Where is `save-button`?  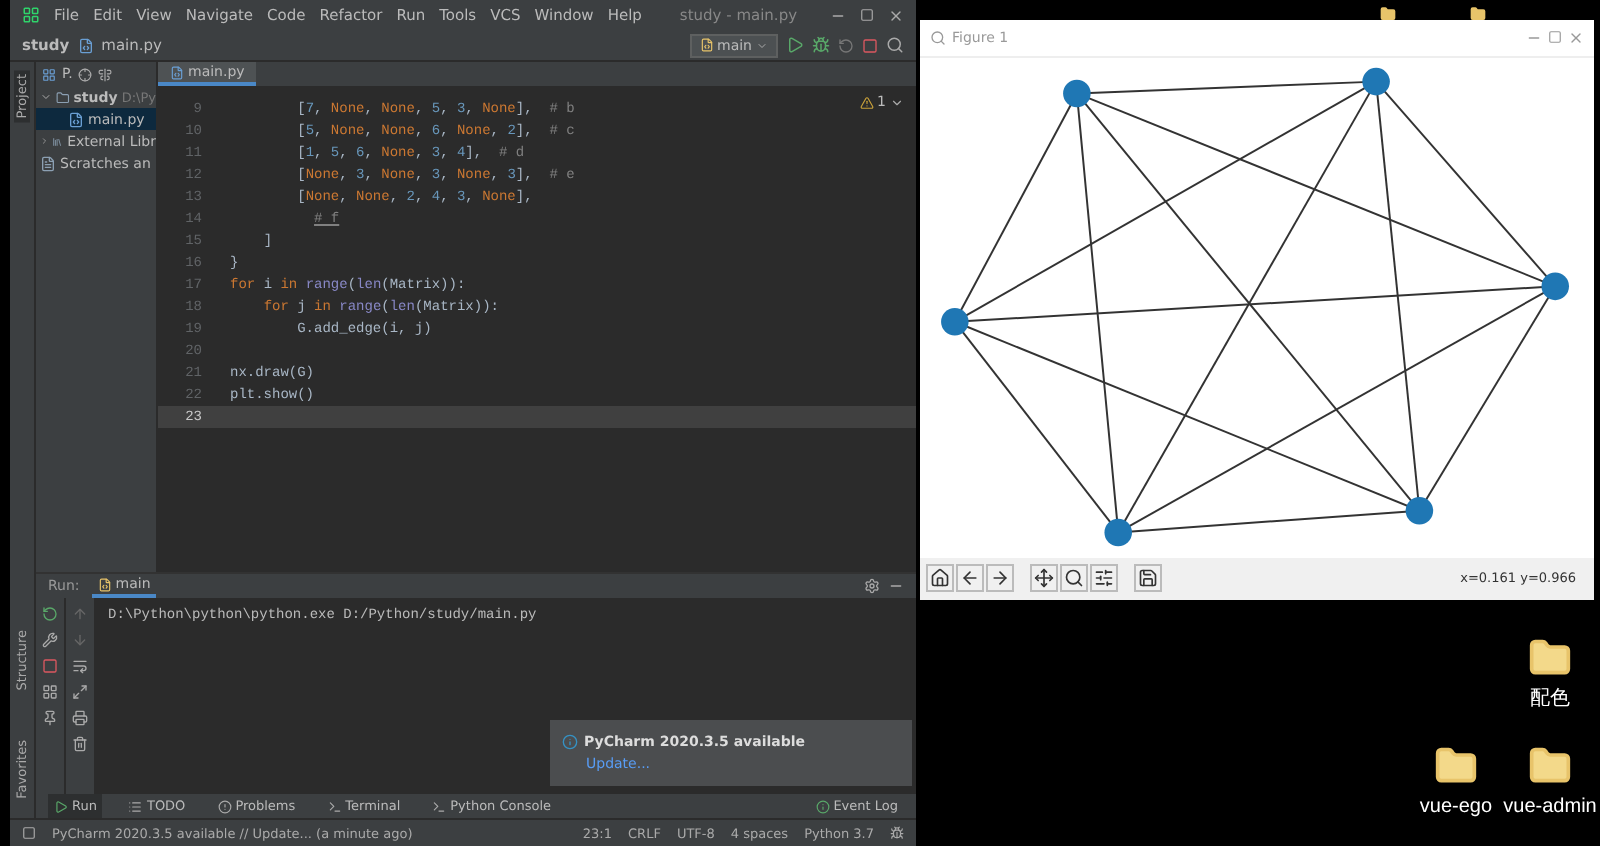
save-button is located at coordinates (1148, 578).